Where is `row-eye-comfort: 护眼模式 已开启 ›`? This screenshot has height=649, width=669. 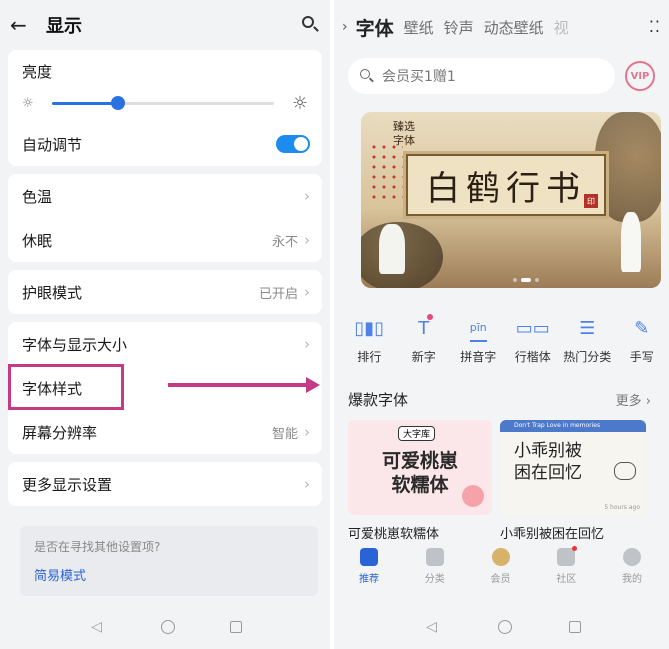 row-eye-comfort: 护眼模式 已开启 › is located at coordinates (165, 292).